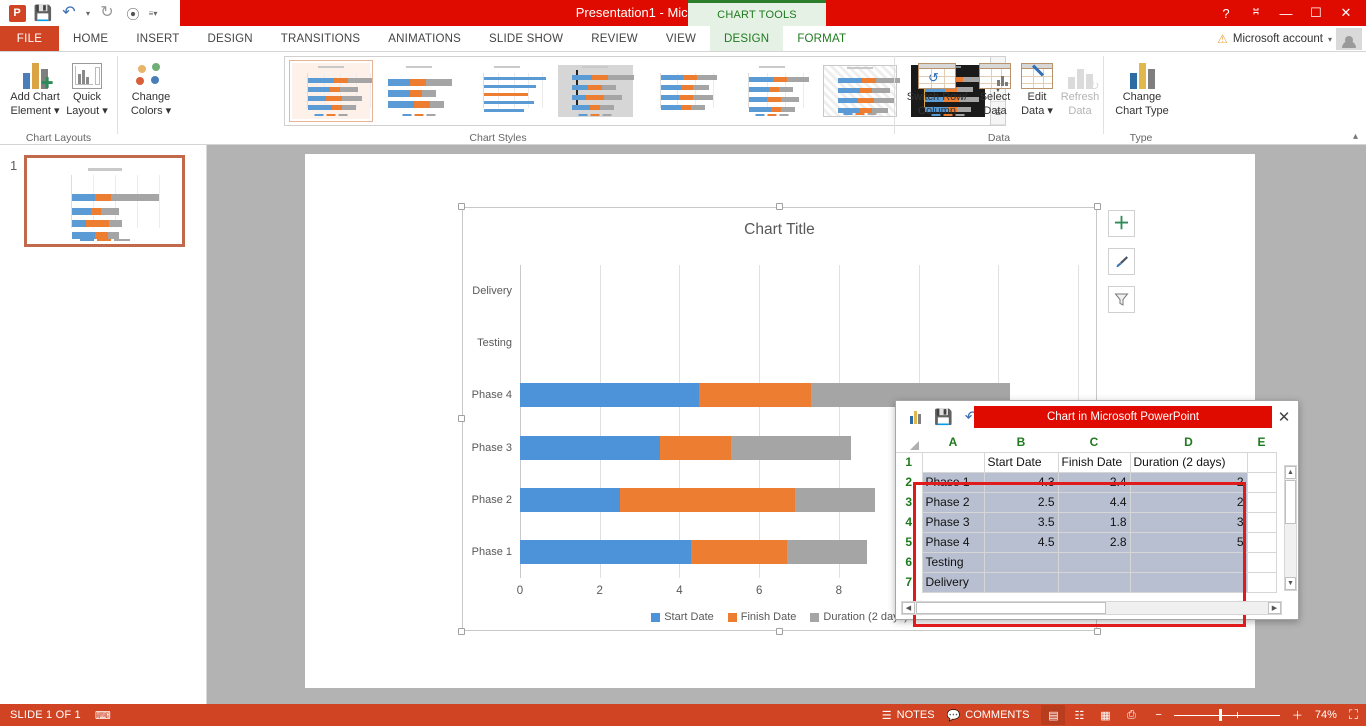 This screenshot has width=1366, height=726. I want to click on zoom-in-button: ＋, so click(1297, 715).